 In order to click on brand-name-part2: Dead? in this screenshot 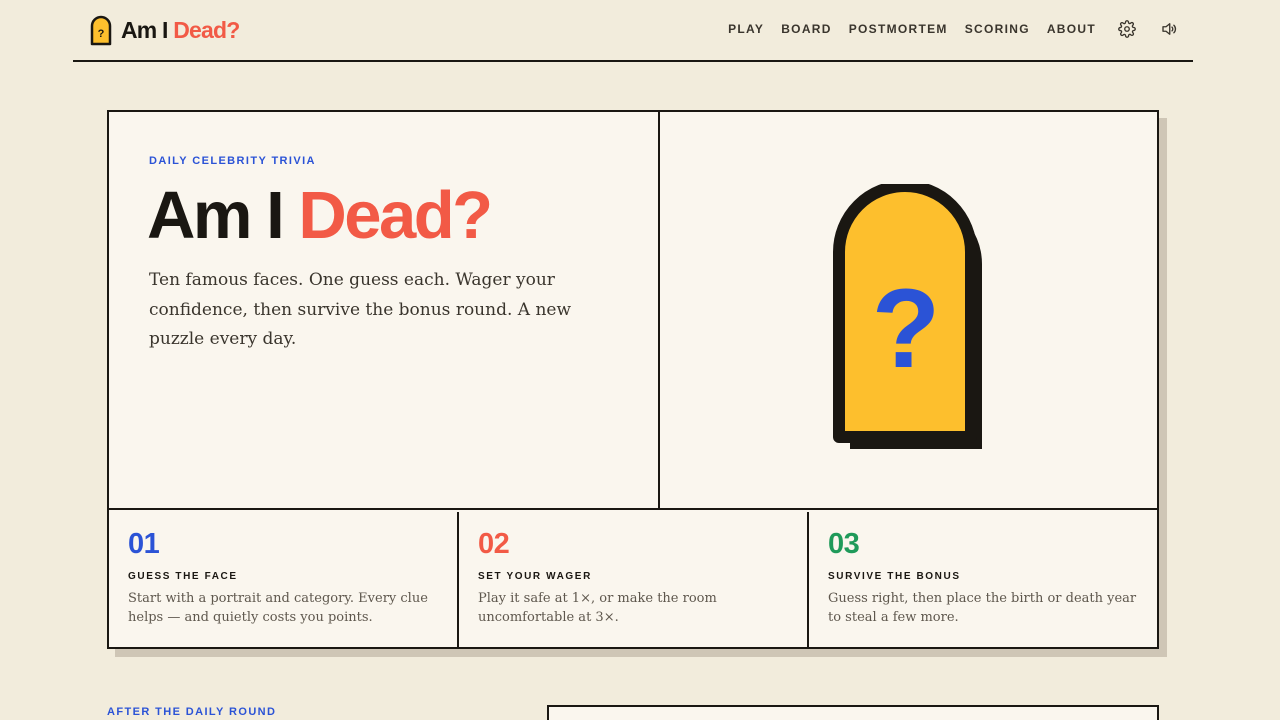, I will do `click(206, 30)`.